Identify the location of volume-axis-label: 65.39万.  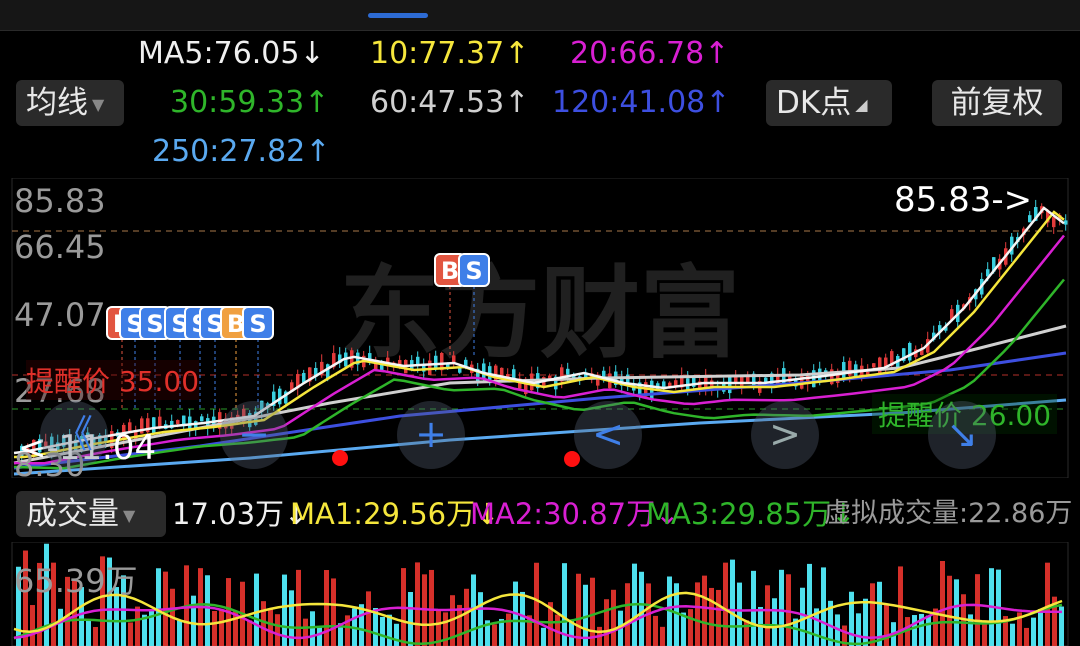
(76, 581).